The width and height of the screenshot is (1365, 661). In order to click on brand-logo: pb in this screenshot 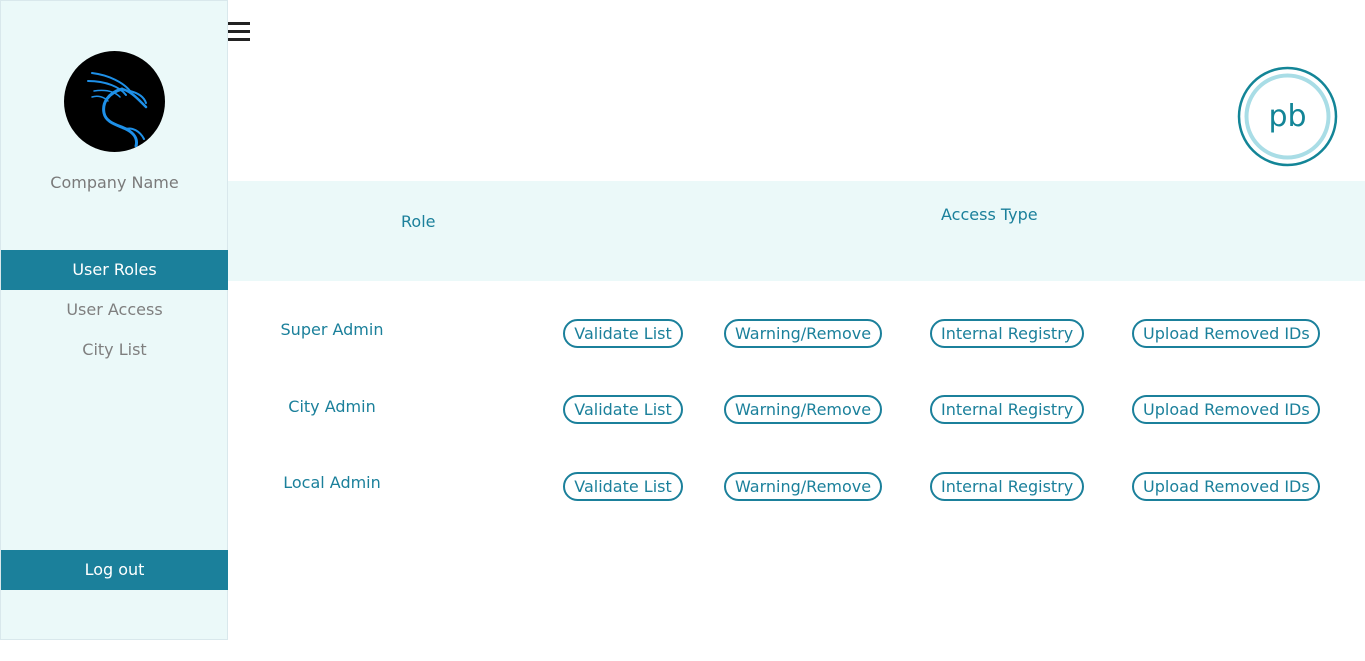, I will do `click(1287, 116)`.